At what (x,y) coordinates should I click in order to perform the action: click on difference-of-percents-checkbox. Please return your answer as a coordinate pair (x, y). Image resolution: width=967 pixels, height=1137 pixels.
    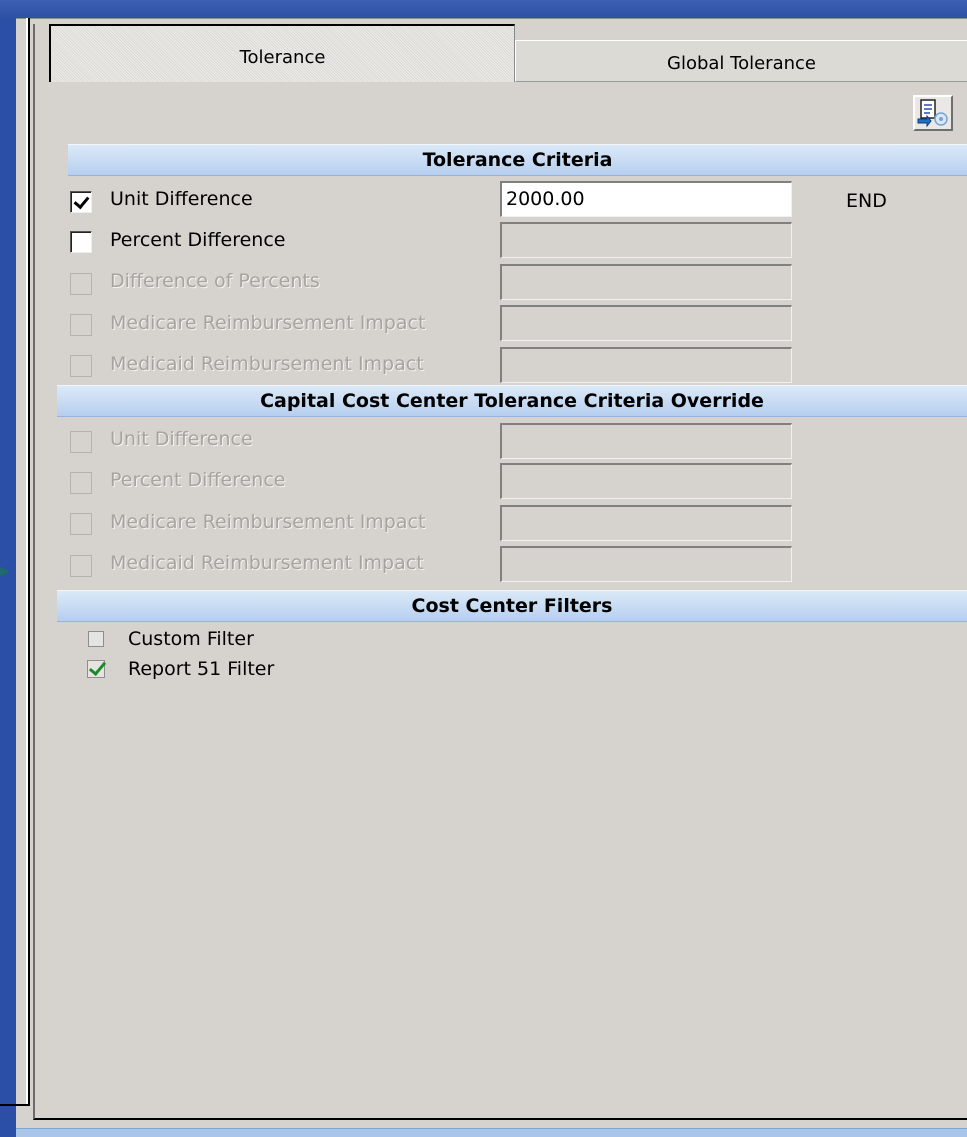
    Looking at the image, I should click on (81, 284).